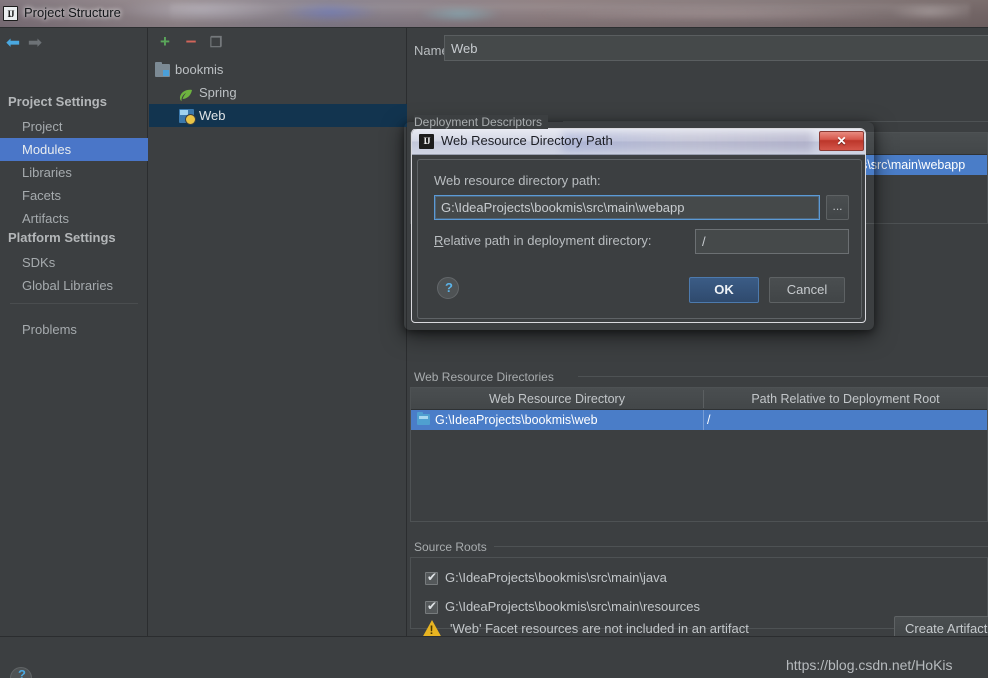 The height and width of the screenshot is (678, 988). What do you see at coordinates (423, 418) in the screenshot?
I see `folder-icon` at bounding box center [423, 418].